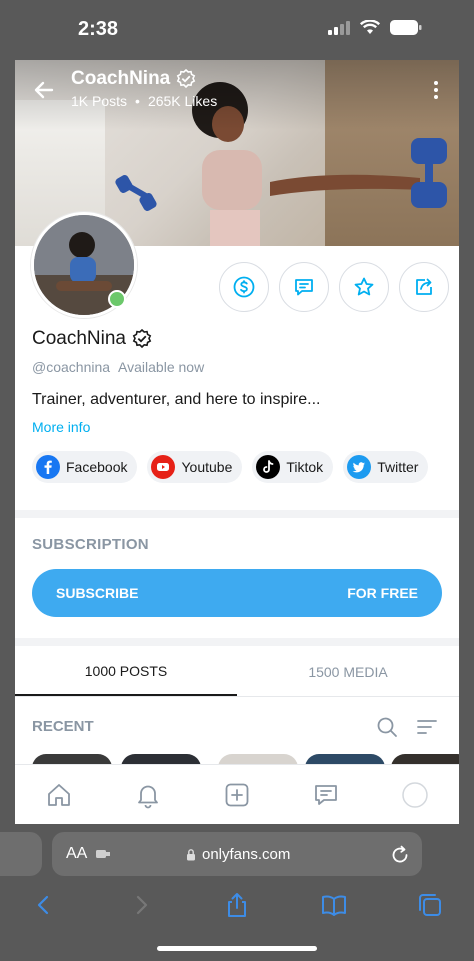 Image resolution: width=474 pixels, height=961 pixels. Describe the element at coordinates (76, 853) in the screenshot. I see `text-size-label: AA` at that location.